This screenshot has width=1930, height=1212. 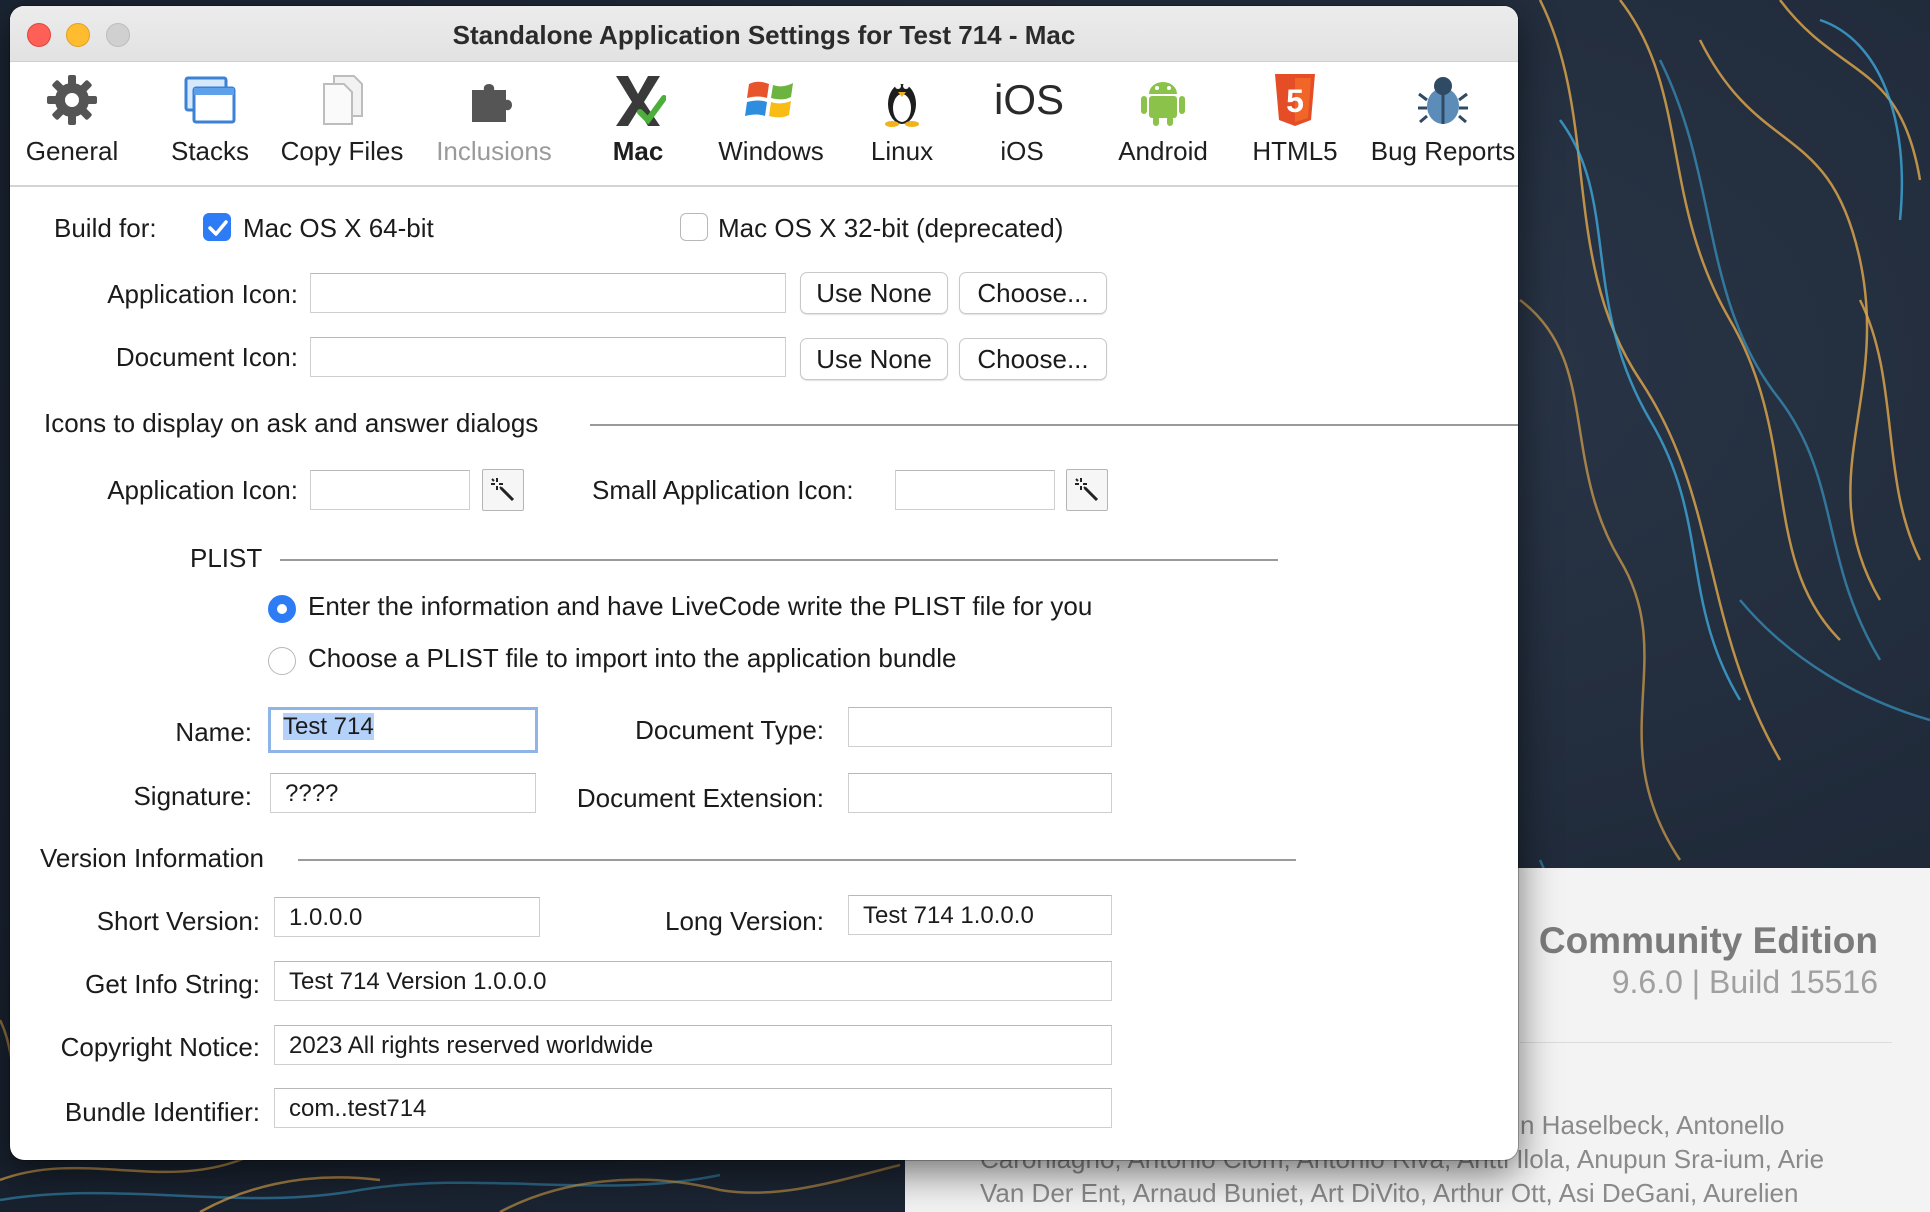 I want to click on dialog-application-icon-picker-button, so click(x=503, y=490).